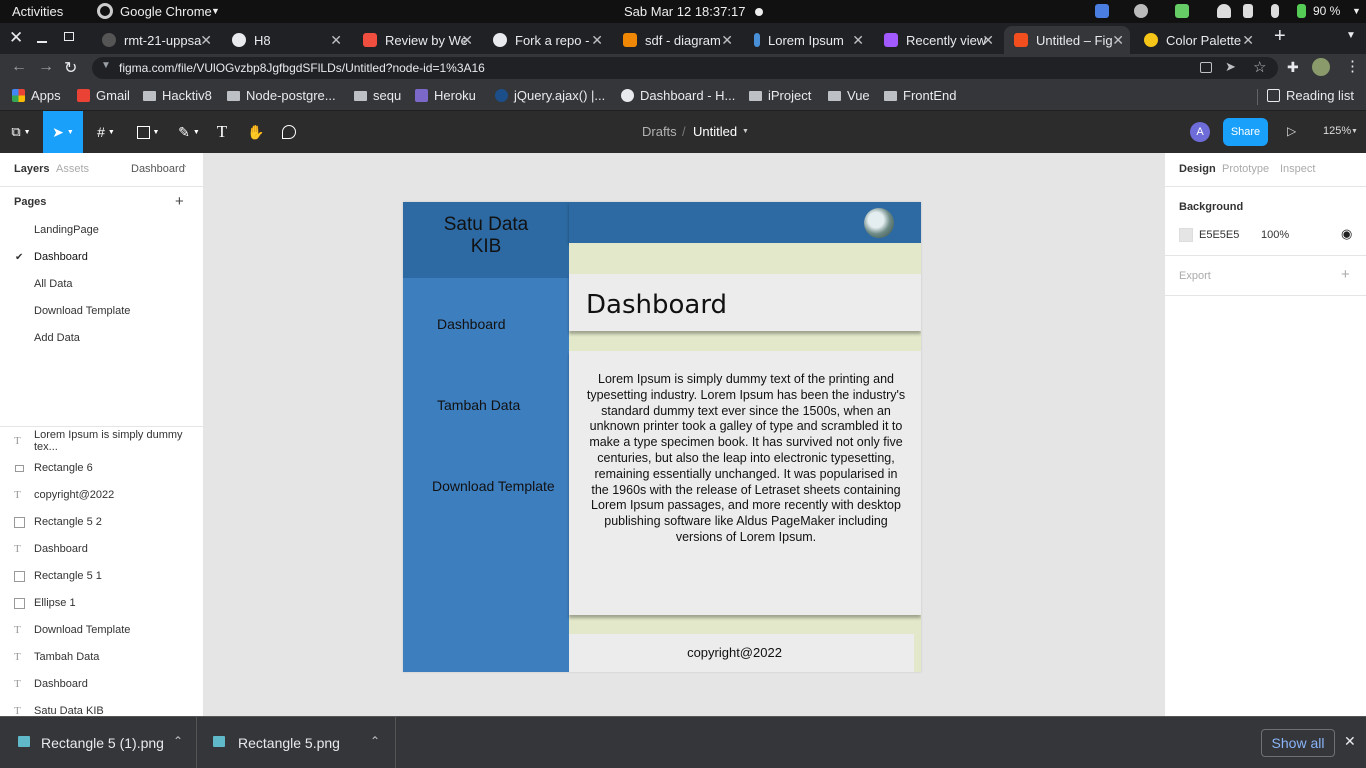 This screenshot has width=1366, height=768. What do you see at coordinates (546, 40) in the screenshot?
I see `tab-fork: Fork a repo - ✕` at bounding box center [546, 40].